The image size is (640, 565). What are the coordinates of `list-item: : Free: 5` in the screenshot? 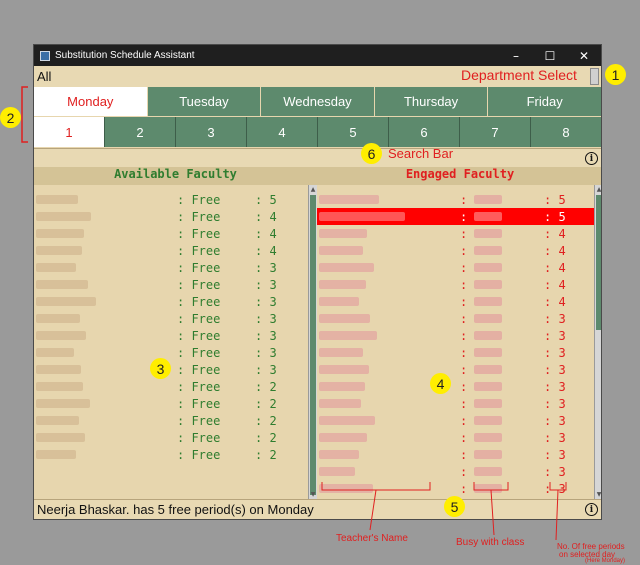 It's located at (175, 199).